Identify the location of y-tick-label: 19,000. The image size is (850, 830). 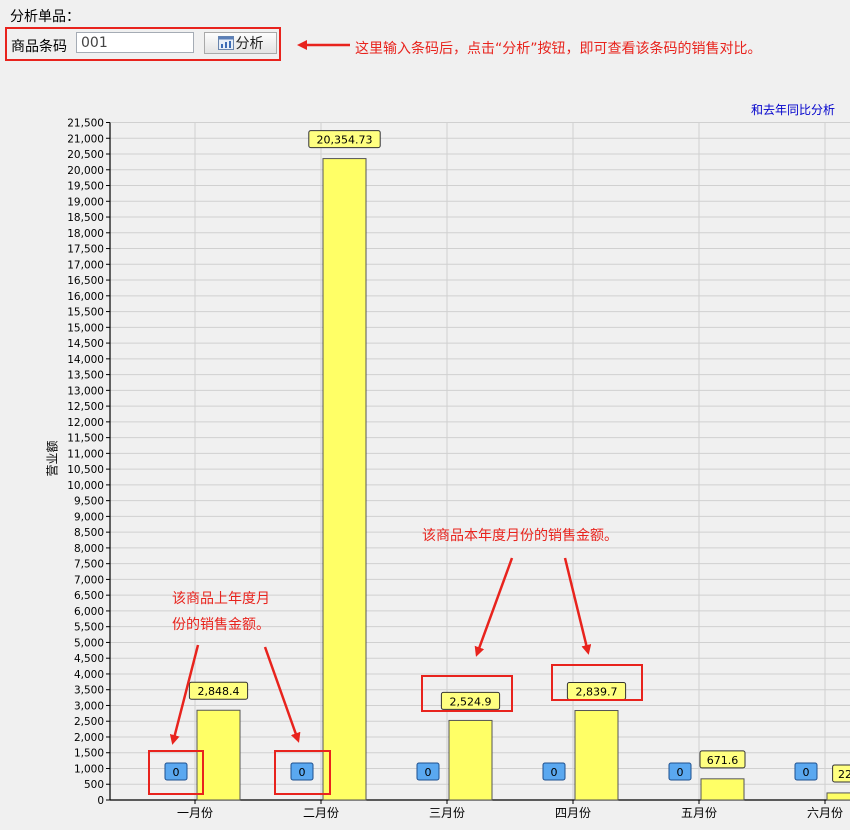
(85, 202).